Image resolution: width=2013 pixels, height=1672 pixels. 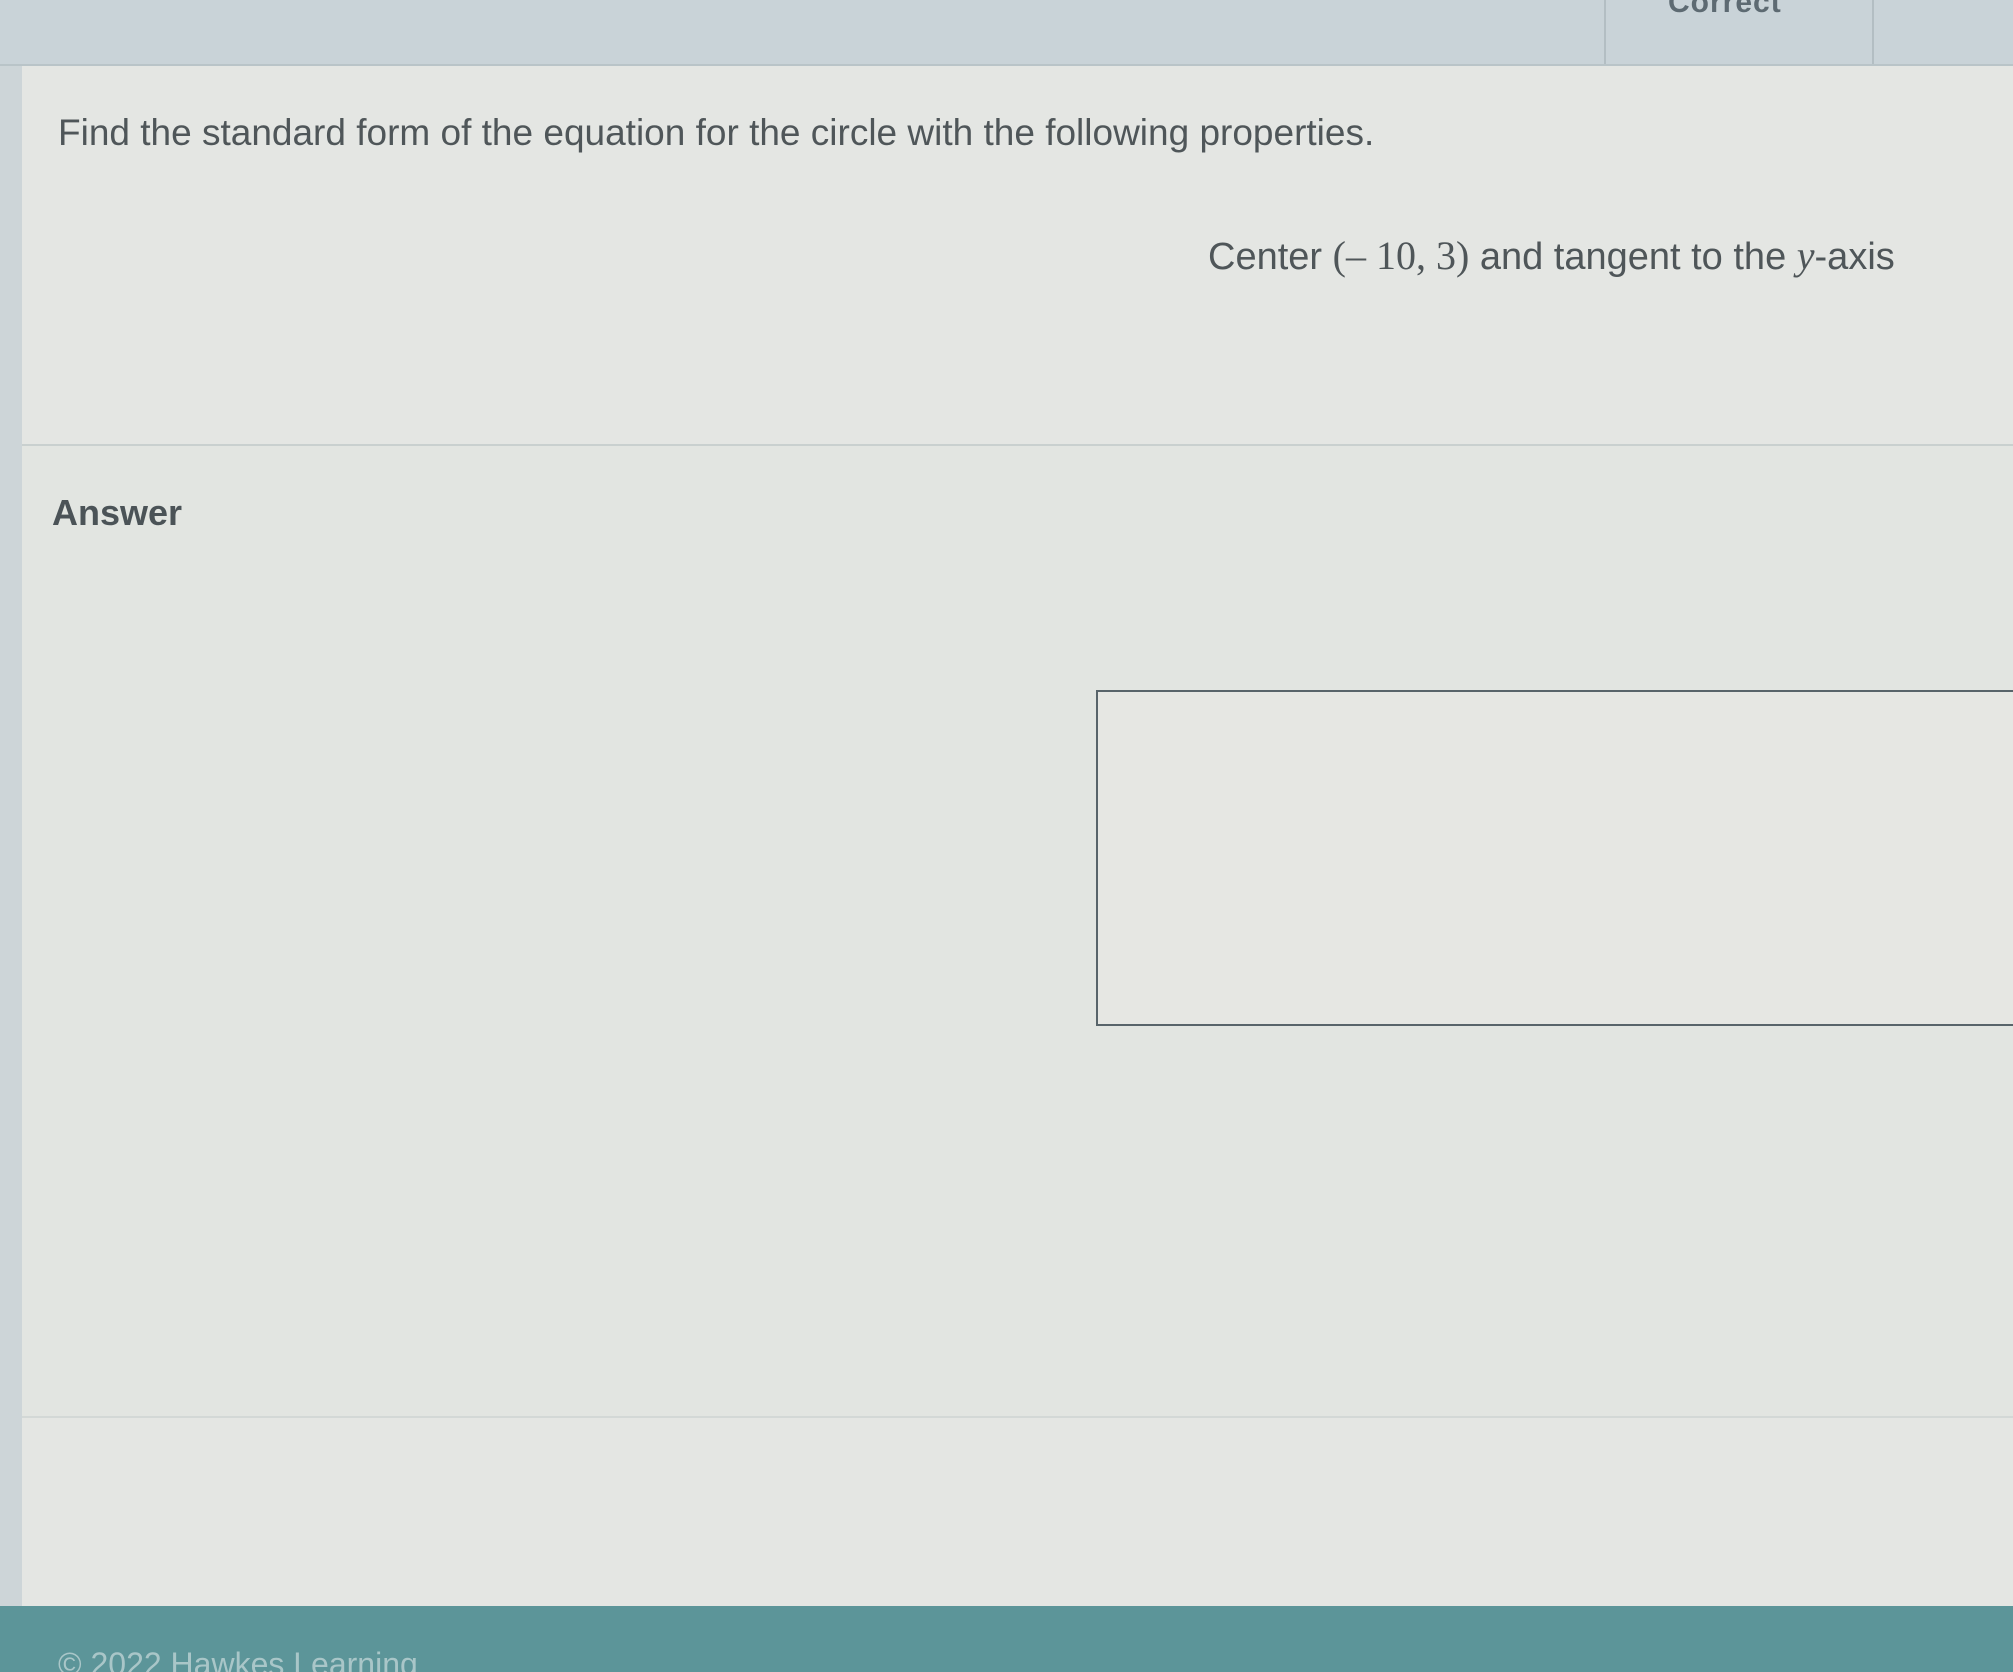 I want to click on answer-label: Answer, so click(x=117, y=512).